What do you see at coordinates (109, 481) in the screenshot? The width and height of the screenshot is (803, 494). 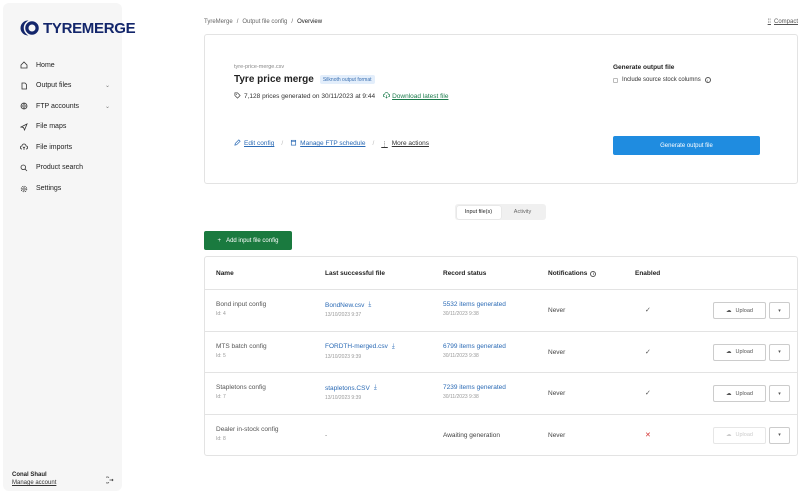 I see `logout-icon` at bounding box center [109, 481].